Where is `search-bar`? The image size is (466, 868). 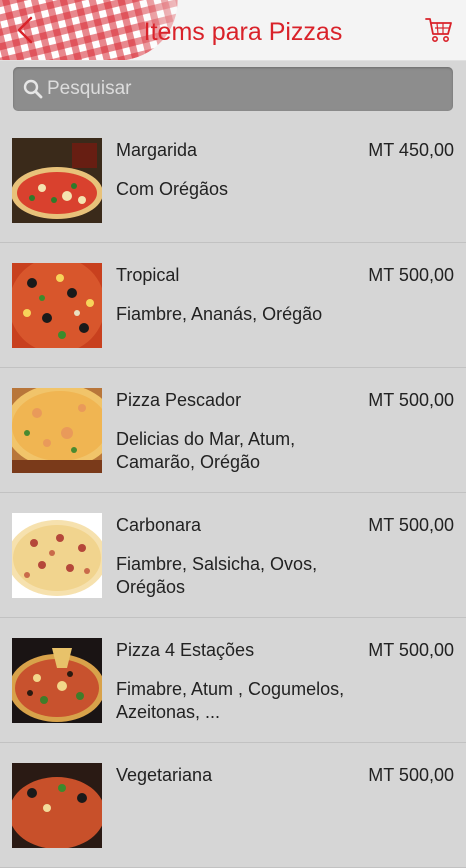
search-bar is located at coordinates (233, 89).